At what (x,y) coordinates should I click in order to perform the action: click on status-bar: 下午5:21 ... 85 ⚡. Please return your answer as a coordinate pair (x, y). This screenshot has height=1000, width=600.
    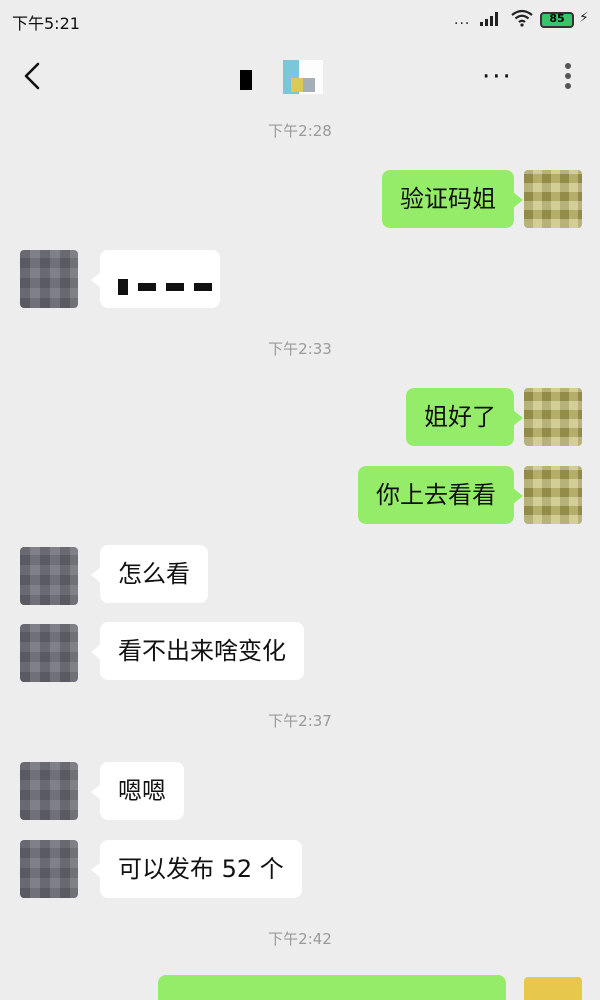
    Looking at the image, I should click on (300, 22).